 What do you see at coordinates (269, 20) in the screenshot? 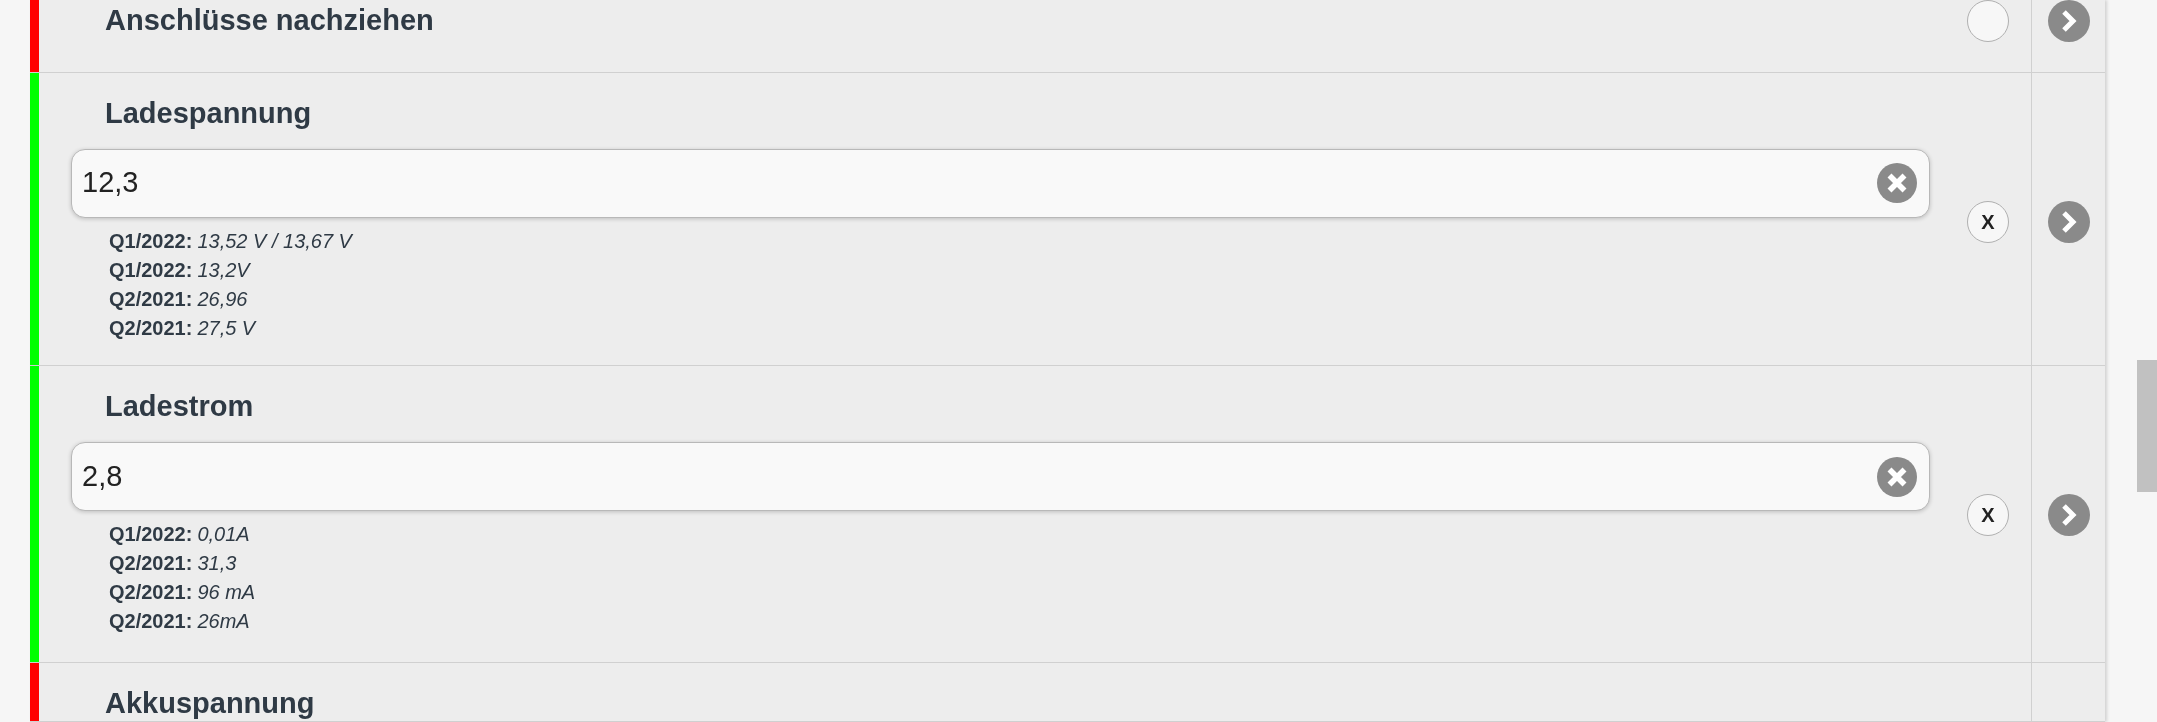
I see `row-title: Anschlüsse nachziehen` at bounding box center [269, 20].